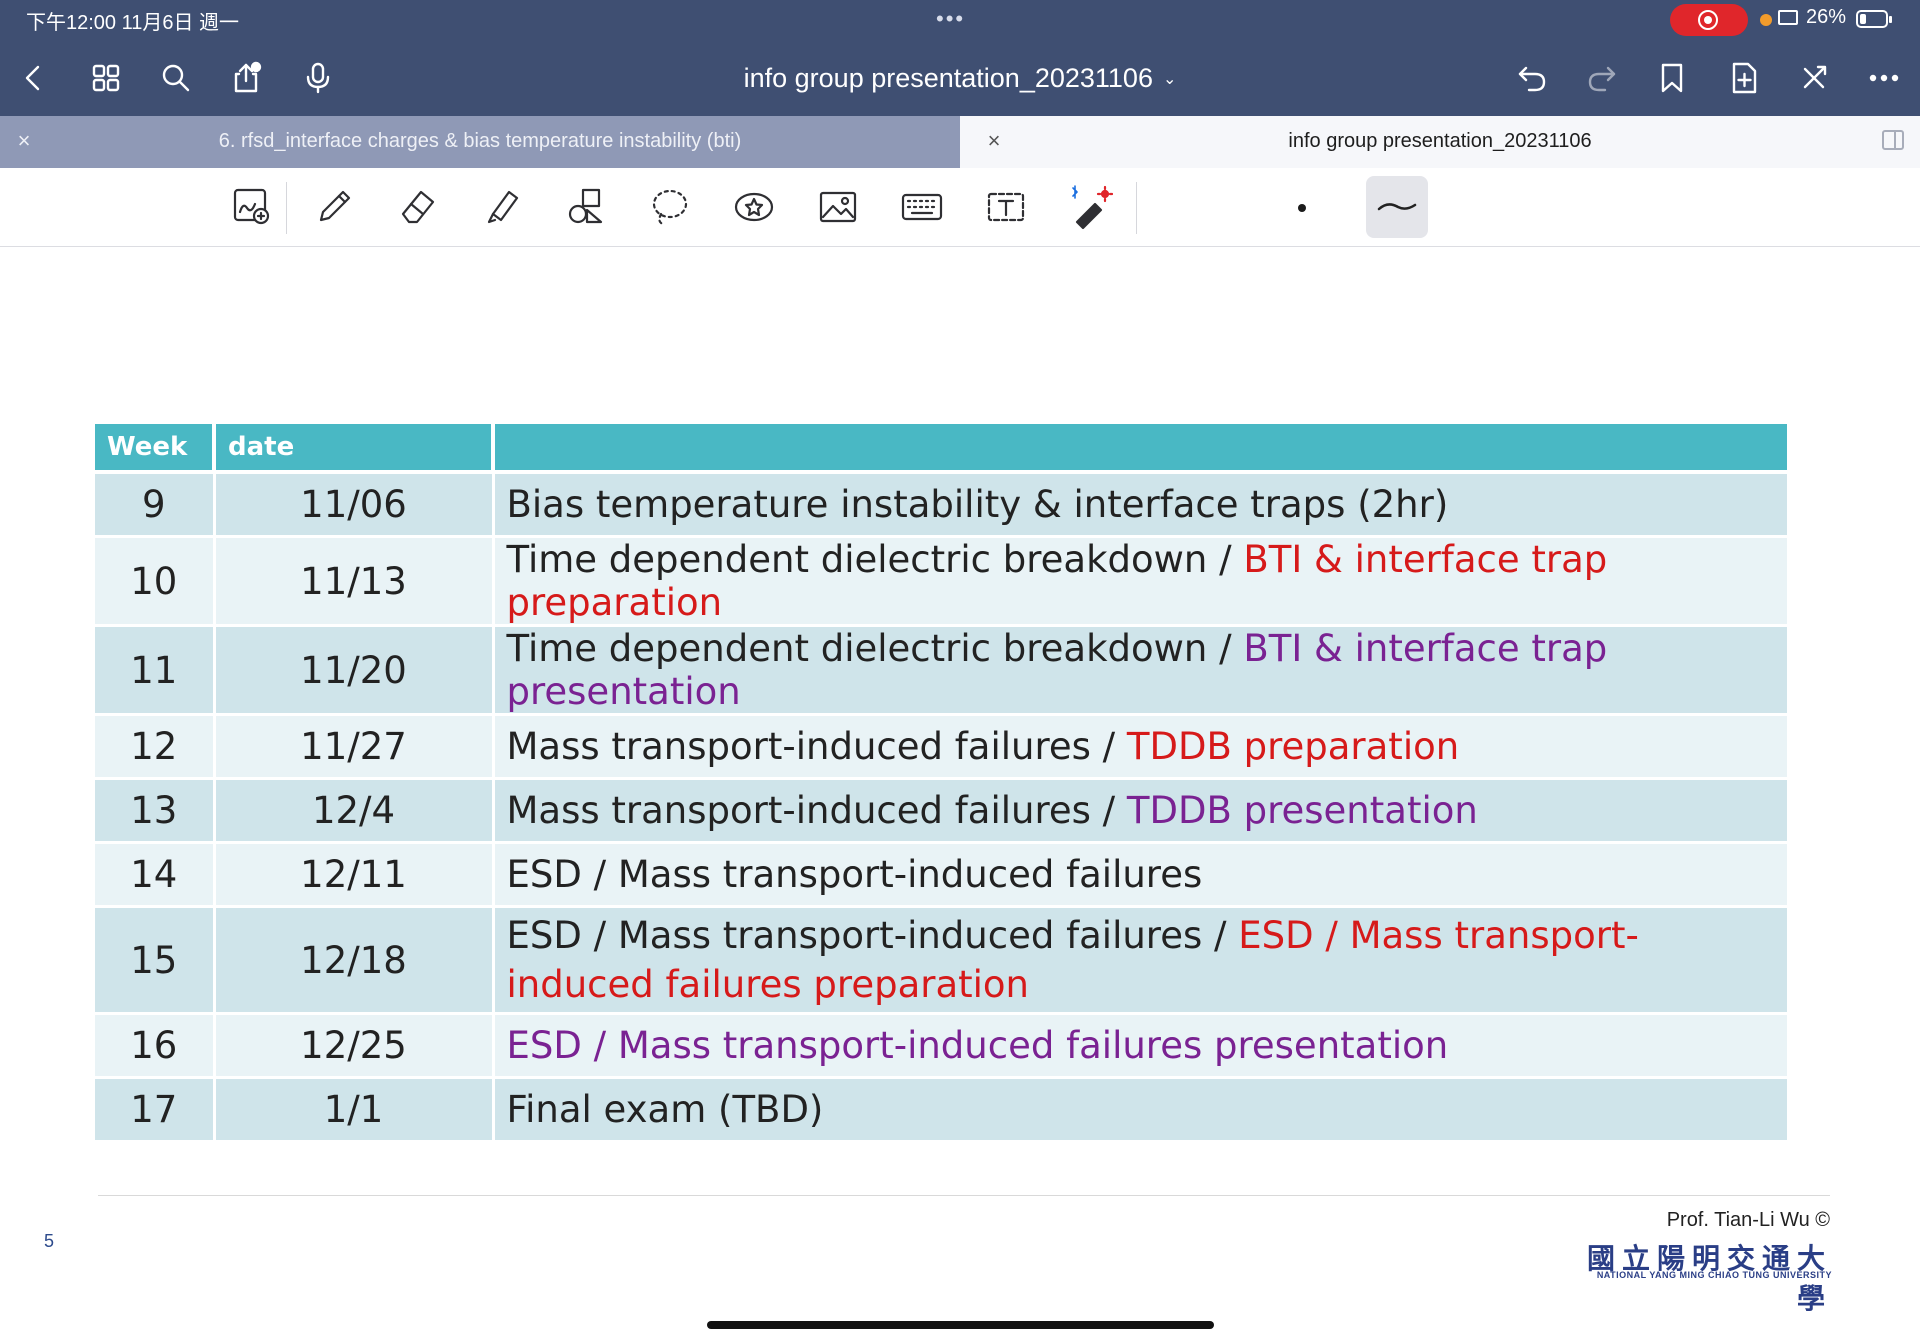 Image resolution: width=1920 pixels, height=1342 pixels. I want to click on highlighter-icon, so click(502, 207).